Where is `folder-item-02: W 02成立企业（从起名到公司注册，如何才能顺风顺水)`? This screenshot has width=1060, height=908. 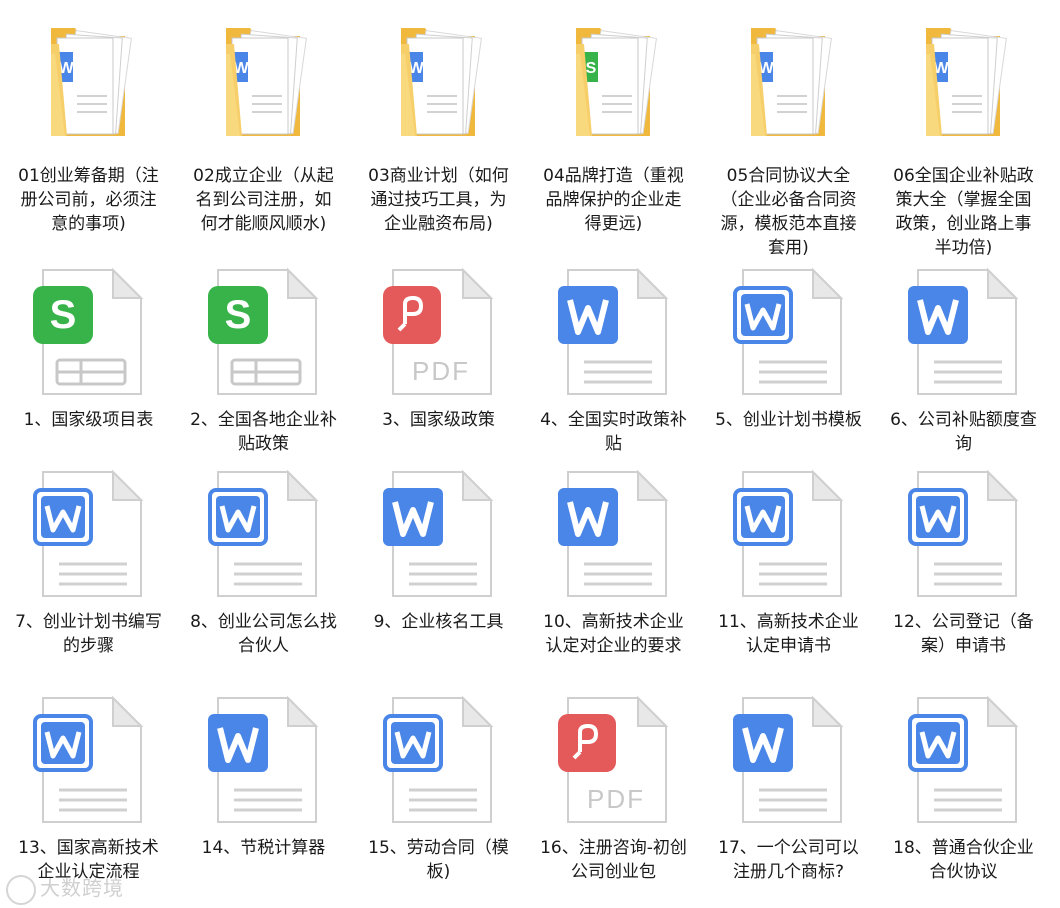 folder-item-02: W 02成立企业（从起名到公司注册，如何才能顺风顺水) is located at coordinates (263, 137).